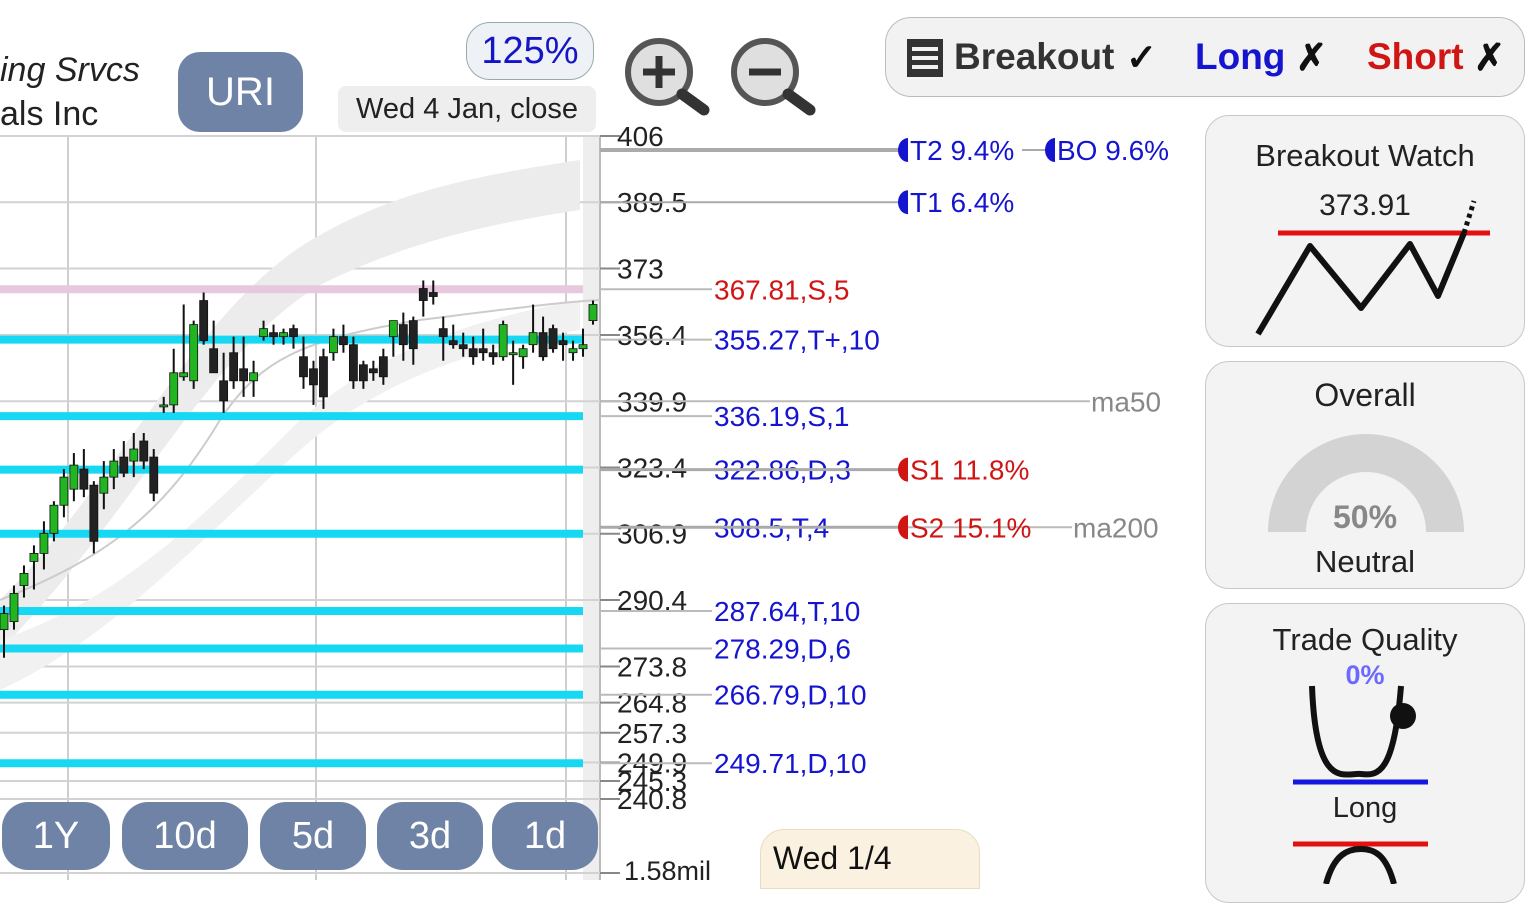 The width and height of the screenshot is (1537, 903). Describe the element at coordinates (185, 836) in the screenshot. I see `range-button-10d: 10d` at that location.